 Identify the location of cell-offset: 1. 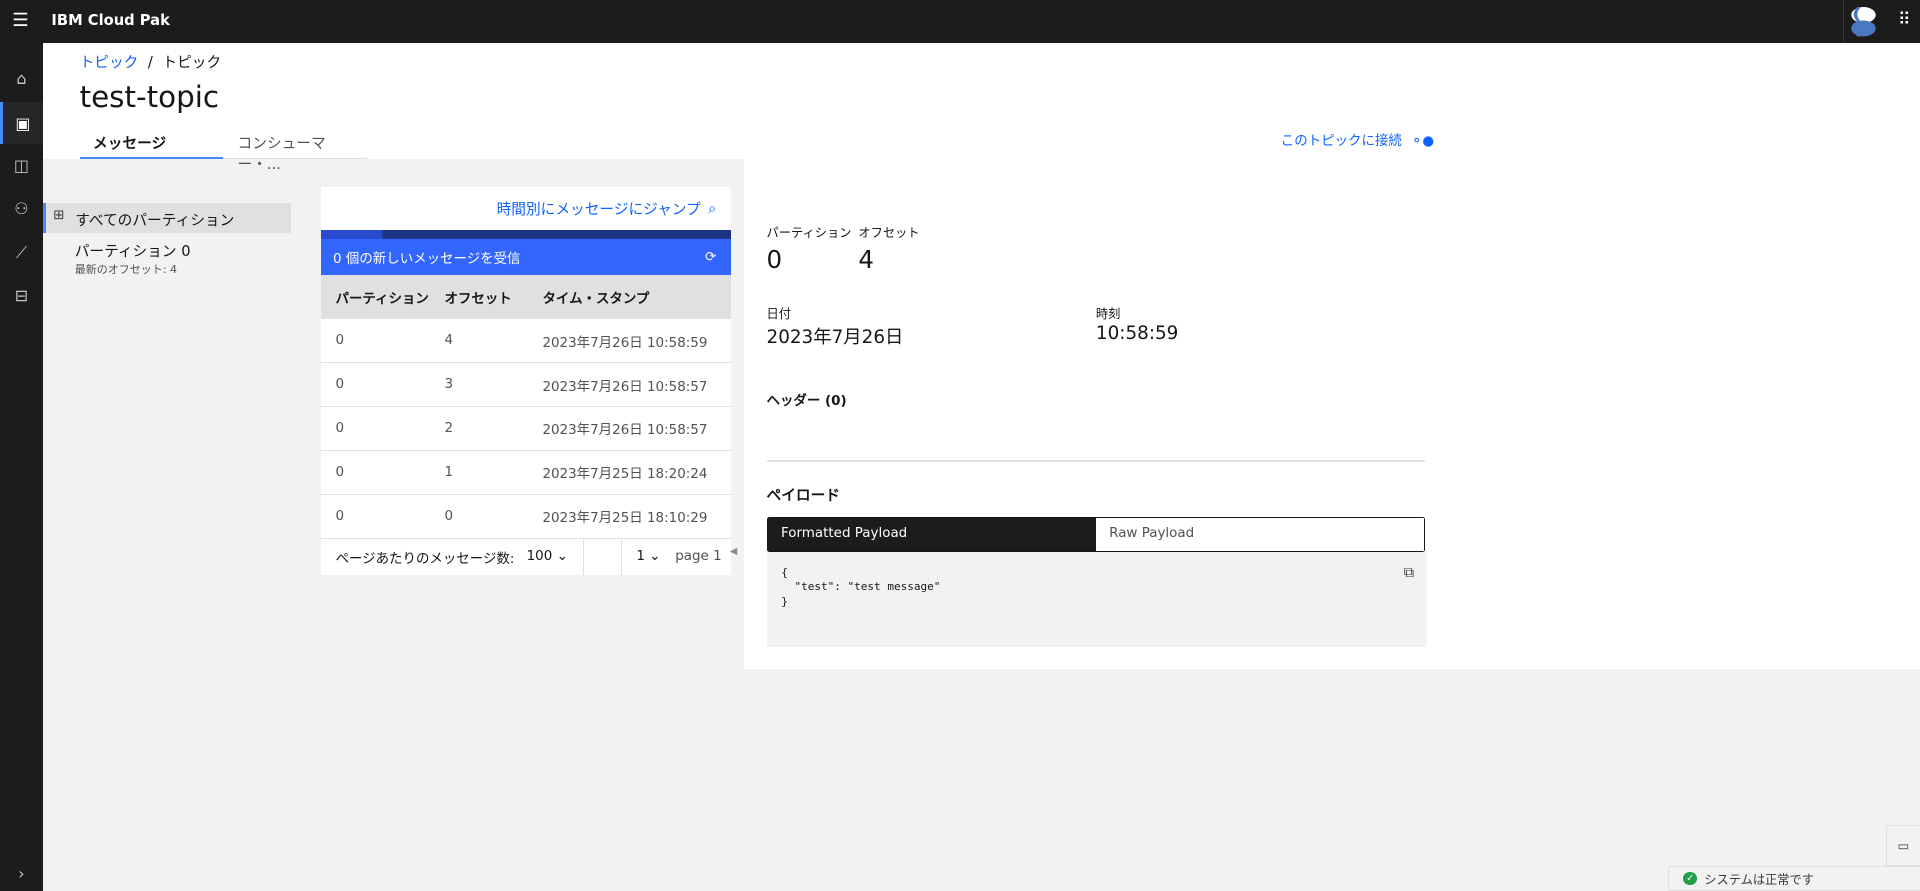
(449, 472).